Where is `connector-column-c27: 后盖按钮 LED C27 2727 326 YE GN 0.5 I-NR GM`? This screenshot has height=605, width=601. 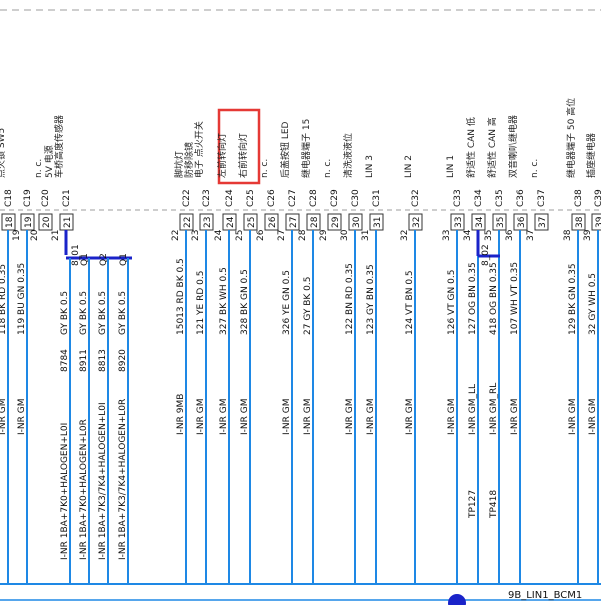 connector-column-c27: 后盖按钮 LED C27 2727 326 YE GN 0.5 I-NR GM is located at coordinates (288, 352).